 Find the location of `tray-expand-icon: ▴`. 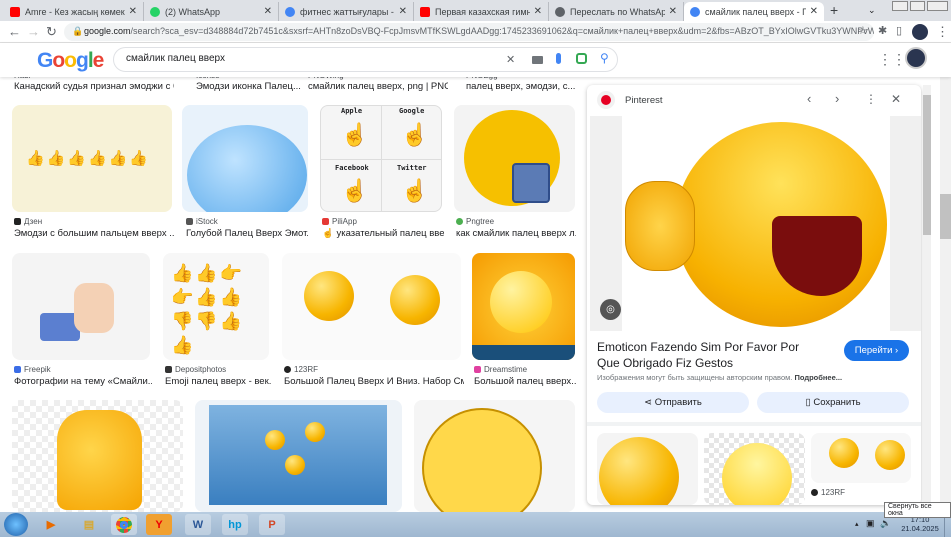

tray-expand-icon: ▴ is located at coordinates (857, 524).